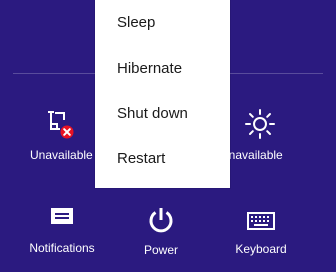 This screenshot has height=272, width=336. What do you see at coordinates (62, 231) in the screenshot?
I see `notifications-tile: Notifications` at bounding box center [62, 231].